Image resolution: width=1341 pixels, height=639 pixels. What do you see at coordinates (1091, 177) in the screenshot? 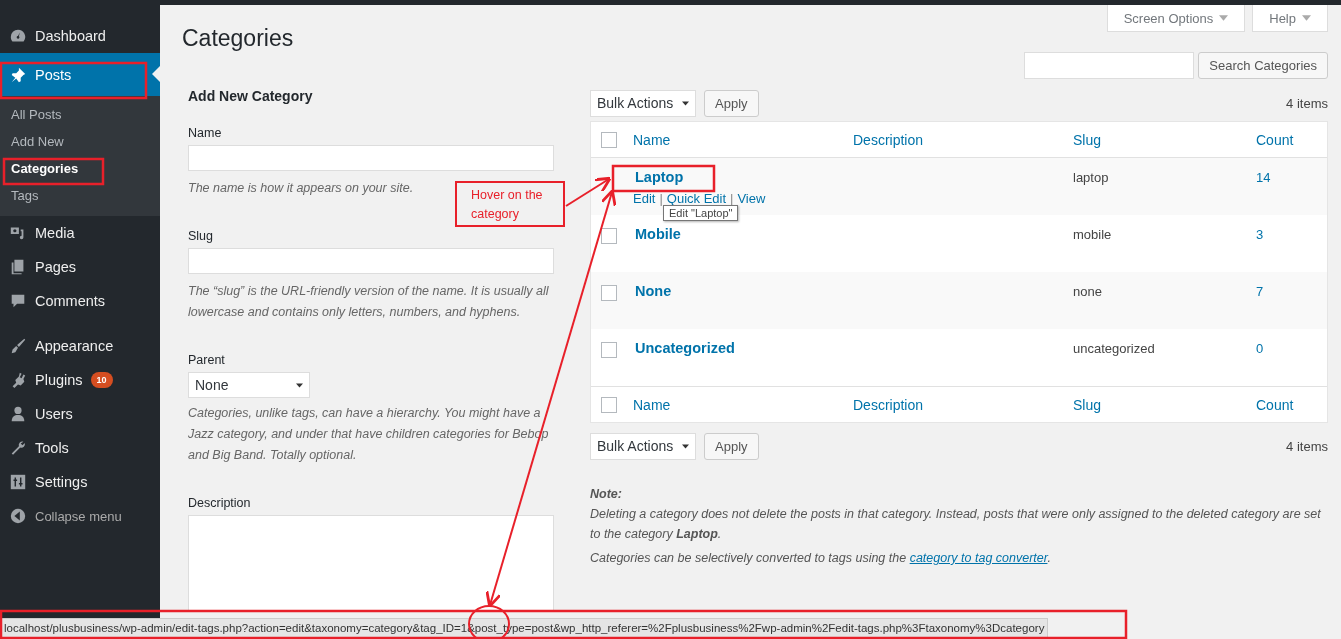
I see `slug-cell-text: laptop` at bounding box center [1091, 177].